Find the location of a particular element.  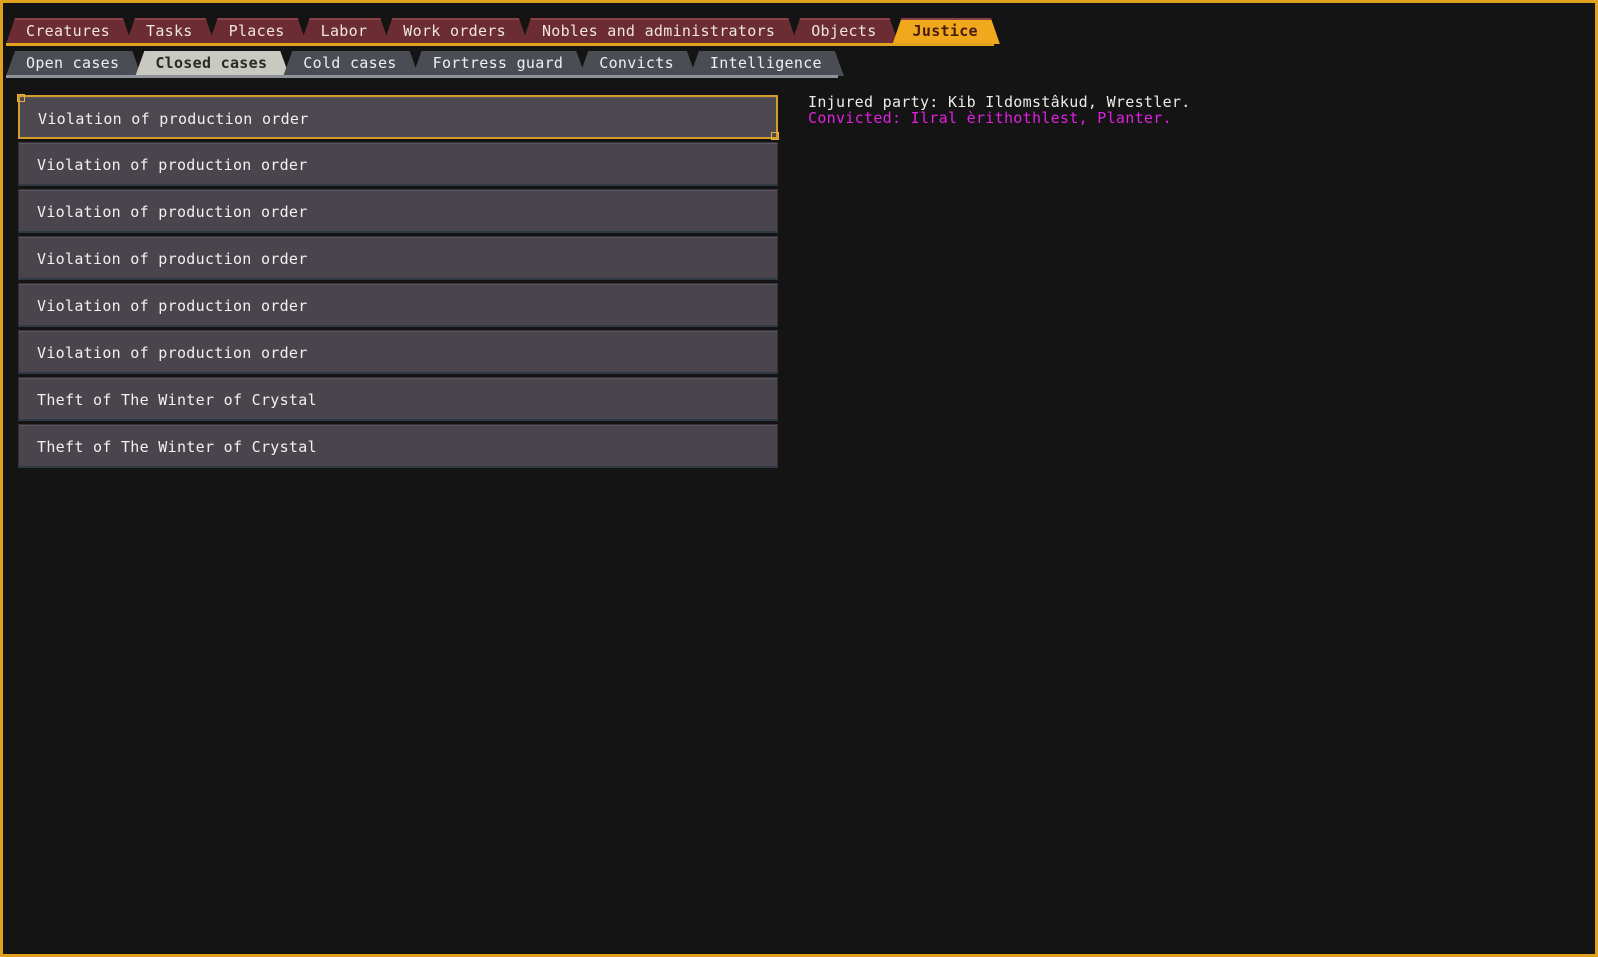

subtab-cold-cases: Cold cases is located at coordinates (350, 63).